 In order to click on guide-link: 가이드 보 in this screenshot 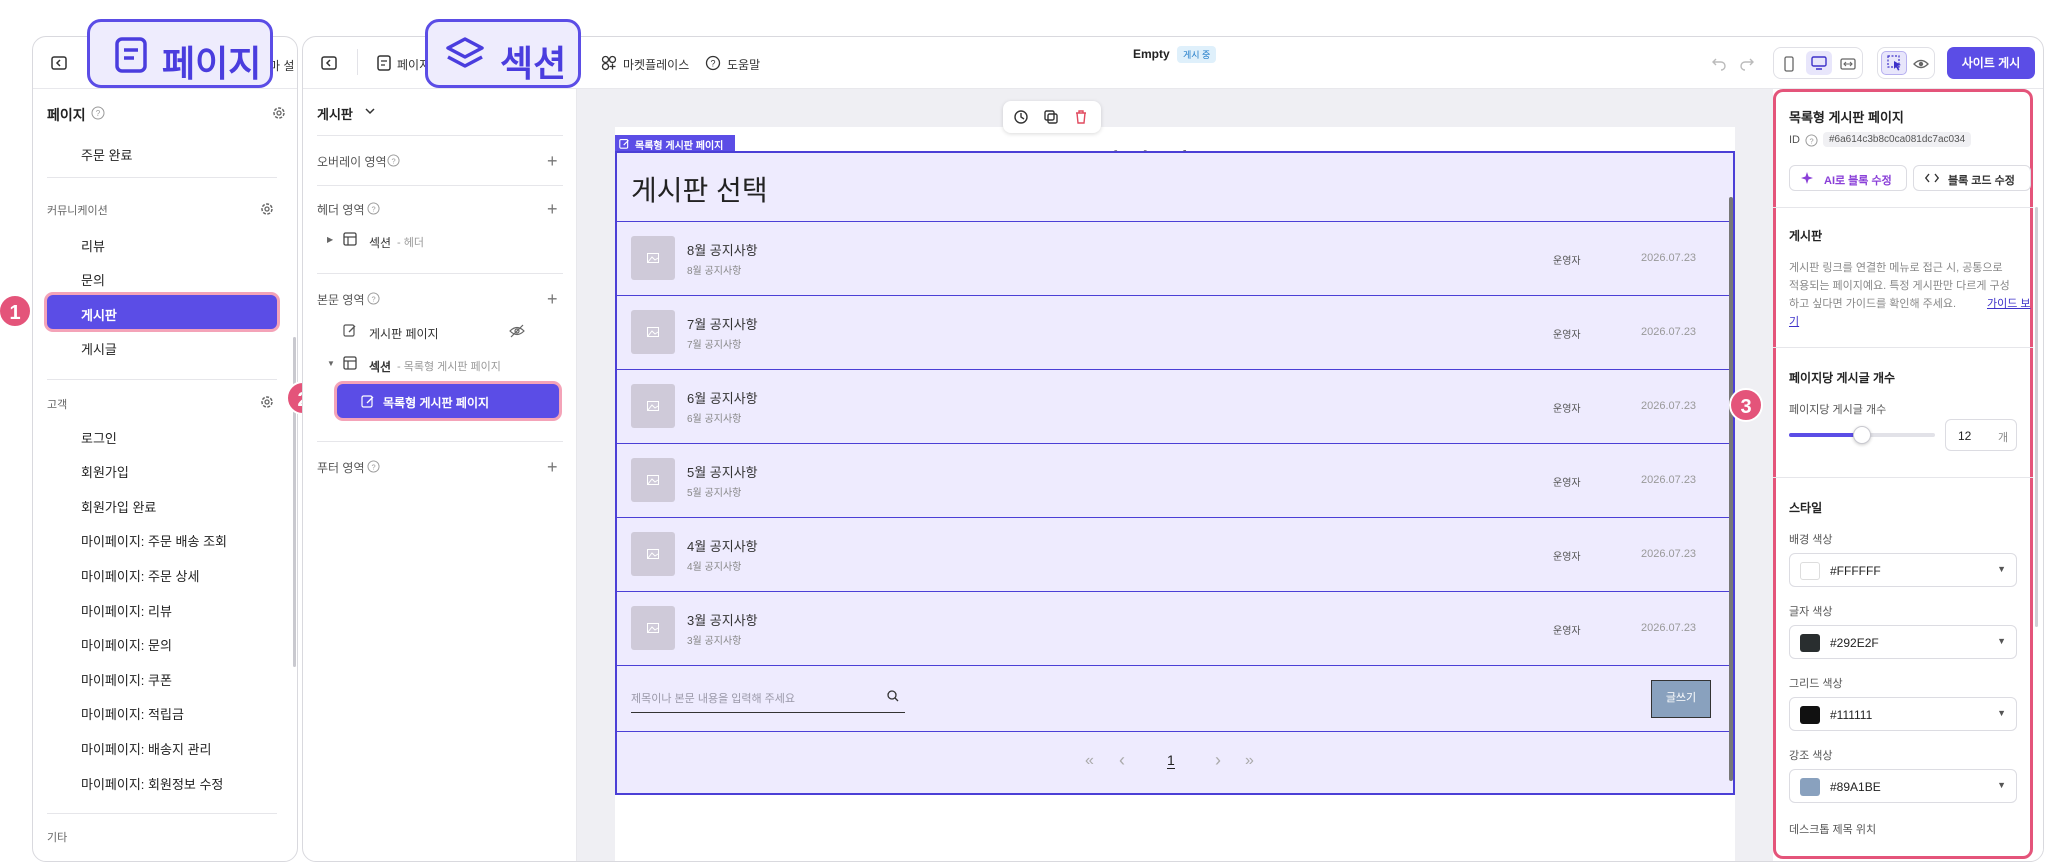, I will do `click(2009, 303)`.